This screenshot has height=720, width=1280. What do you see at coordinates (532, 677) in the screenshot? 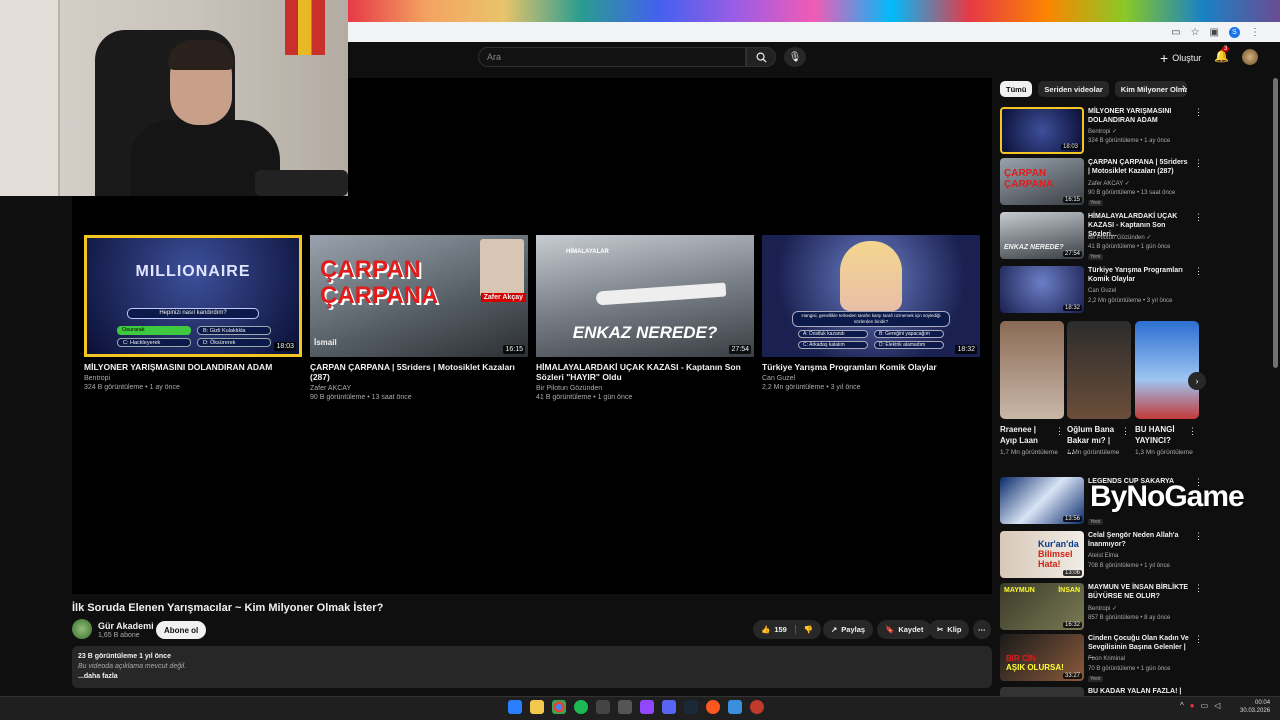
I see `show-more-link: ...daha fazla` at bounding box center [532, 677].